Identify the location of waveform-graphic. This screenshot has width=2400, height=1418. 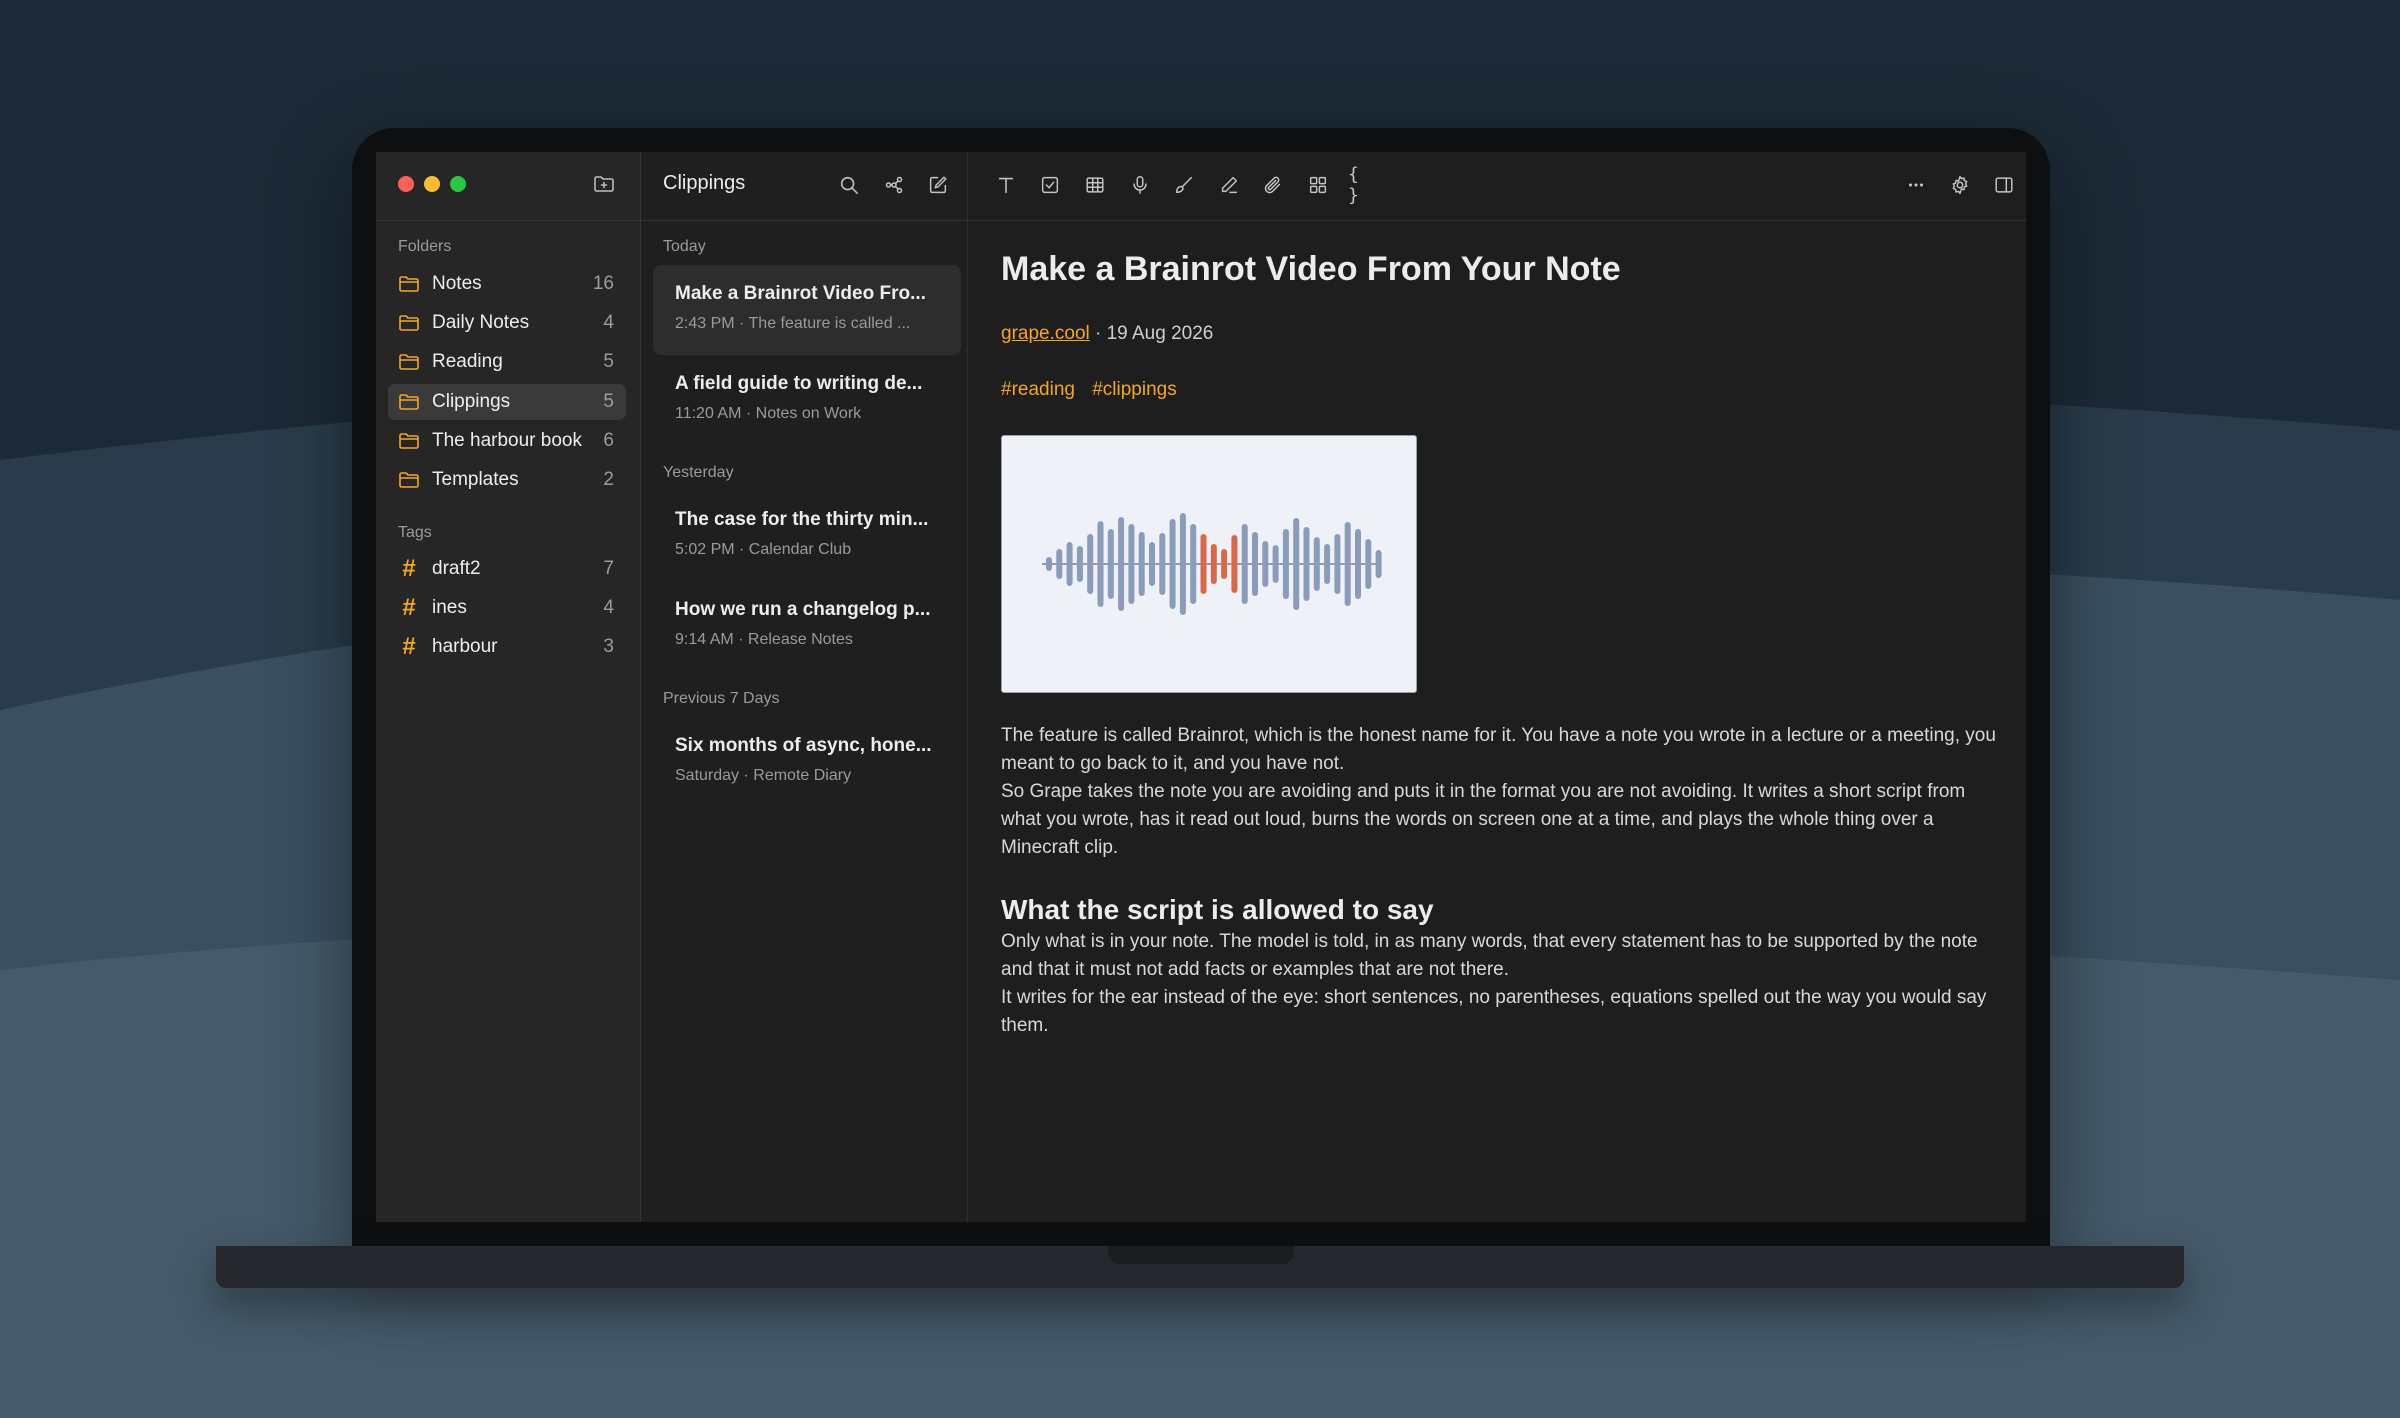
(1212, 564).